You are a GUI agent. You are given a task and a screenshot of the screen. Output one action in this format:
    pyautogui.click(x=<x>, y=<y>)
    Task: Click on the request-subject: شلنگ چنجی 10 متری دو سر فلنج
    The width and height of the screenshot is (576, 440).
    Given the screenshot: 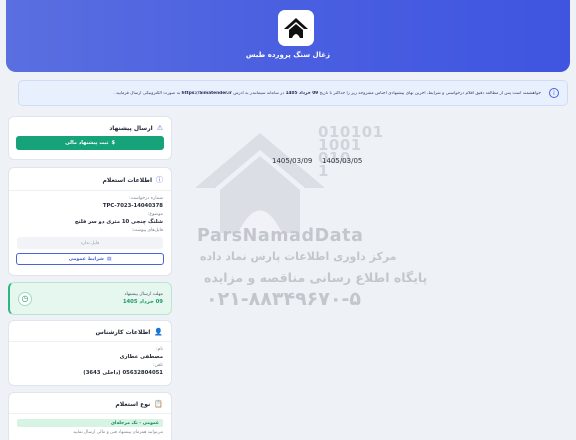 What is the action you would take?
    pyautogui.click(x=118, y=222)
    